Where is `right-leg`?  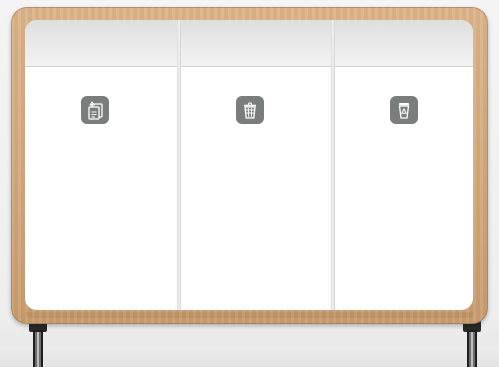 right-leg is located at coordinates (472, 342).